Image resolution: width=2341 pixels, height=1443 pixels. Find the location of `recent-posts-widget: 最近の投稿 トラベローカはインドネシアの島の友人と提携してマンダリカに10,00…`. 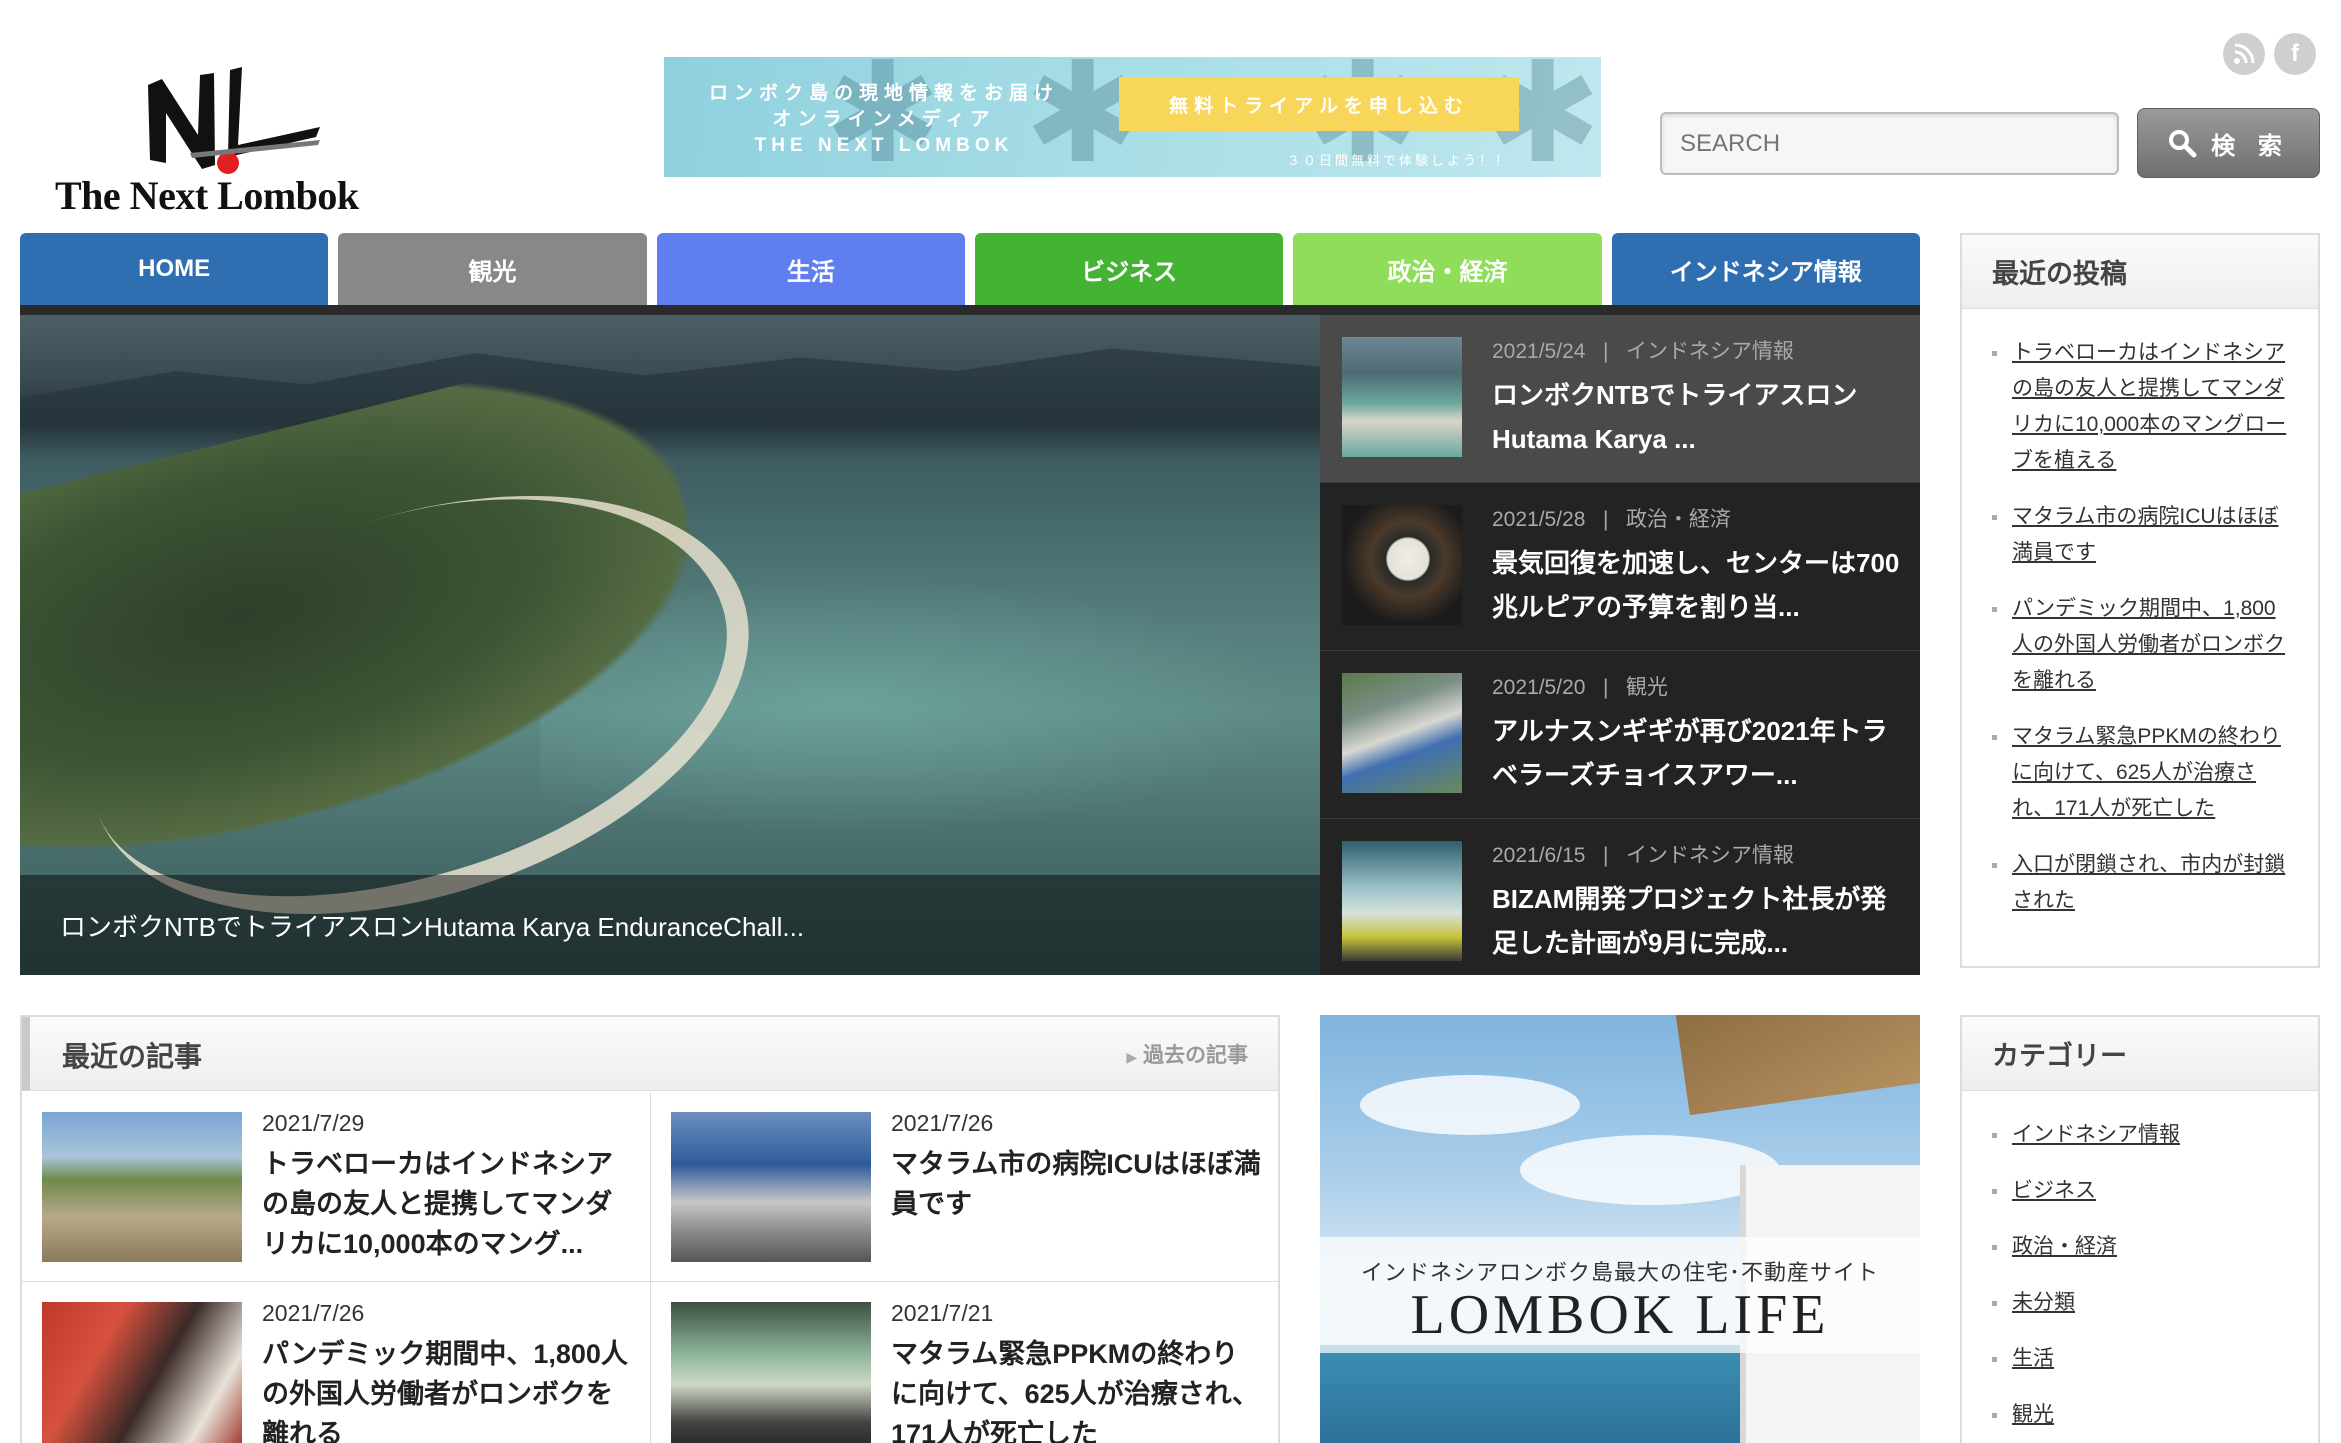

recent-posts-widget: 最近の投稿 トラベローカはインドネシアの島の友人と提携してマンダリカに10,00… is located at coordinates (2140, 600).